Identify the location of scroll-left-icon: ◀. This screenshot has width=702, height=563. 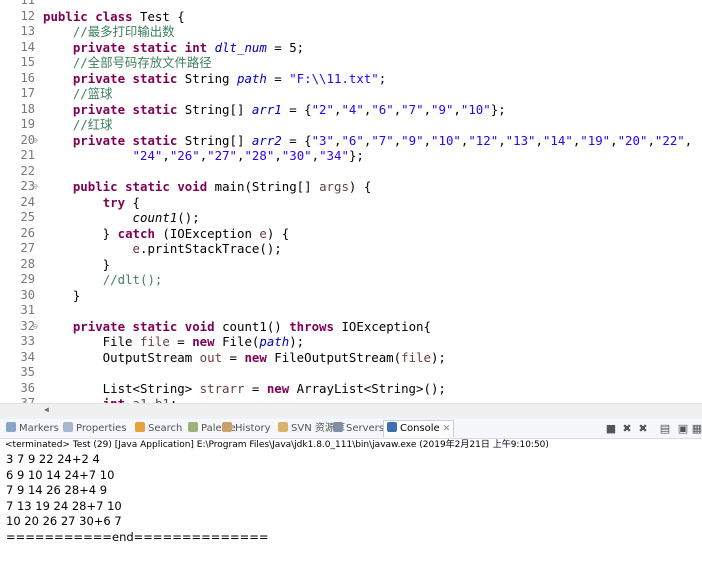
(46, 409).